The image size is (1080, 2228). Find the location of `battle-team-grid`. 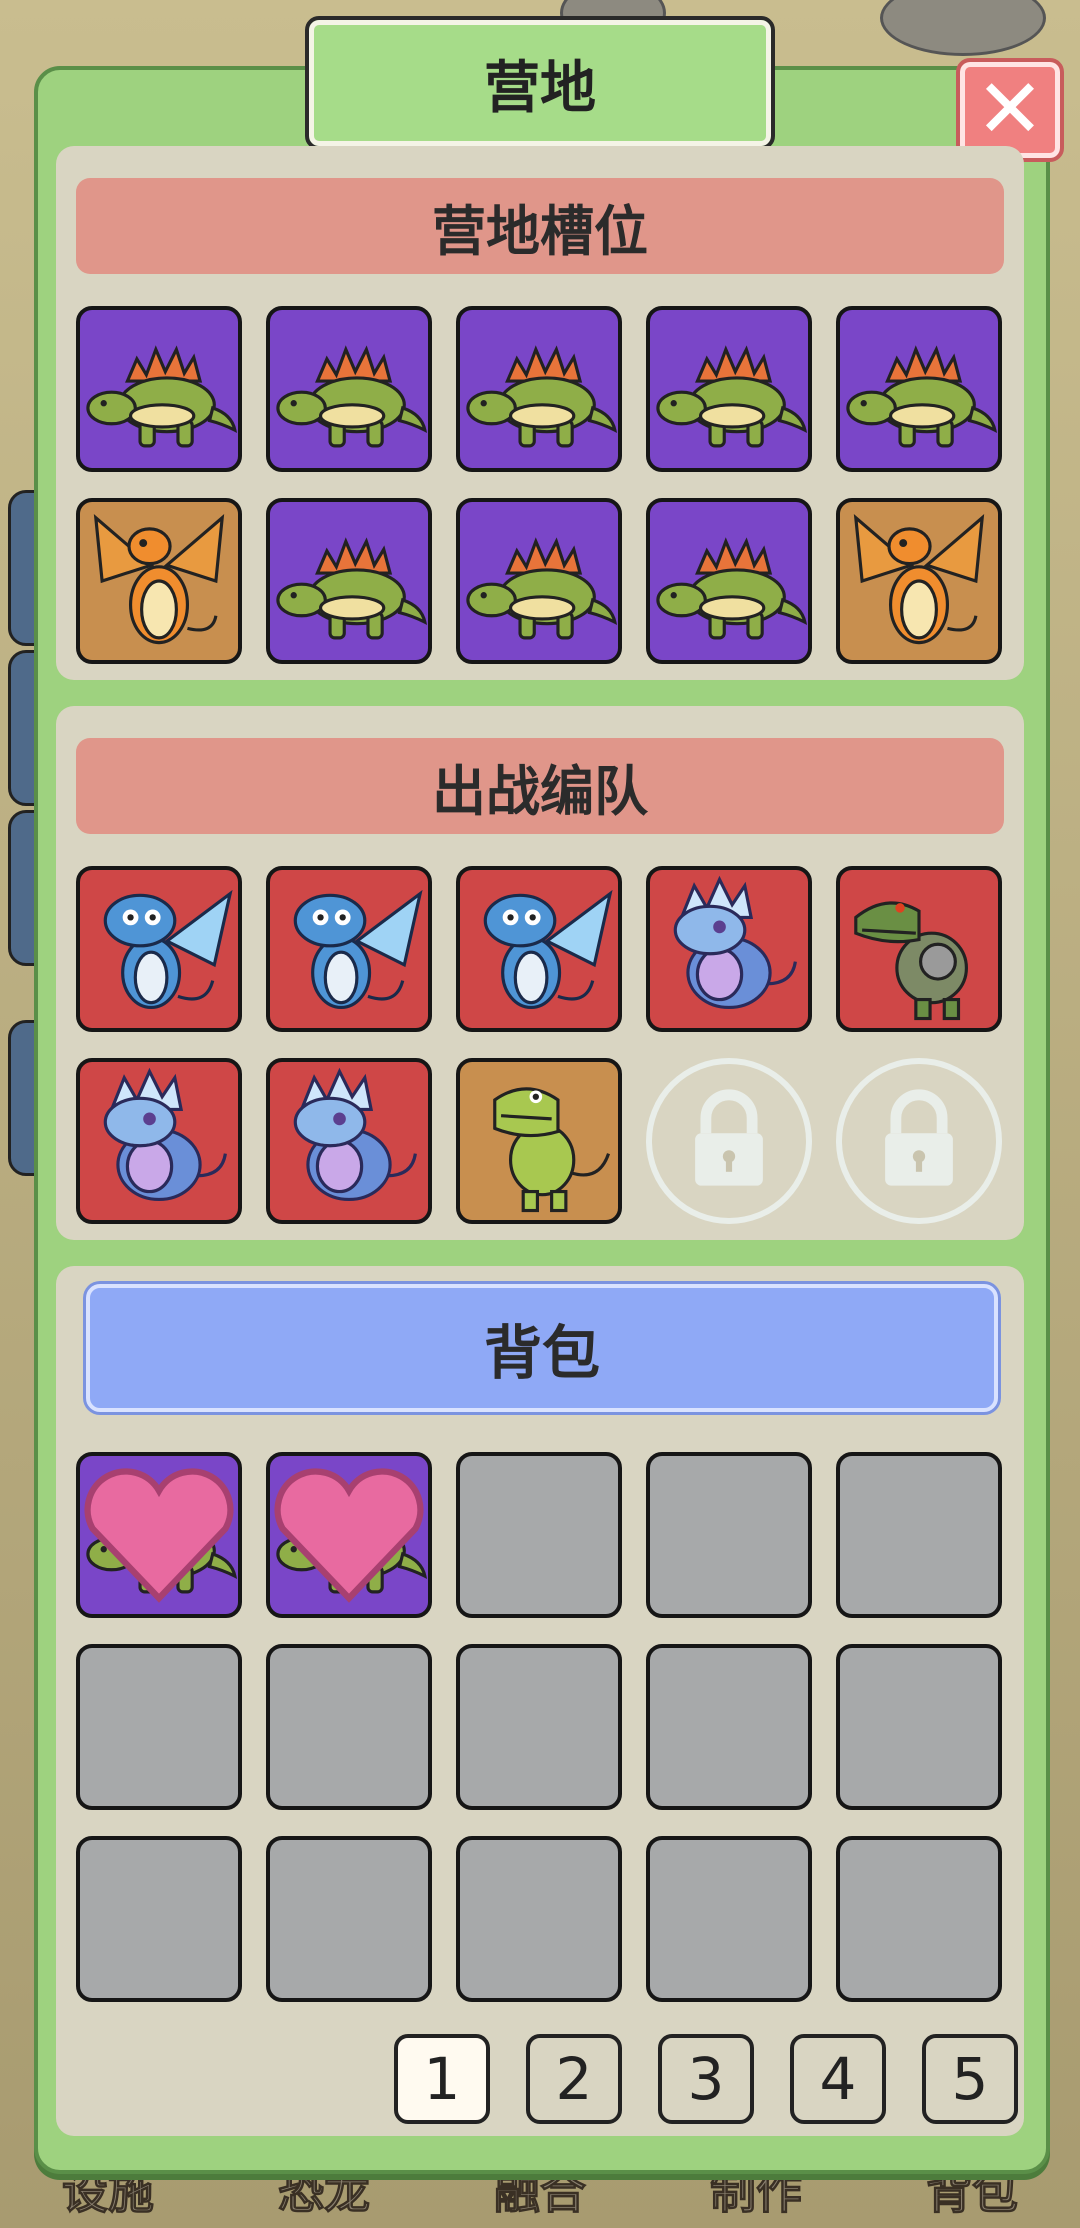

battle-team-grid is located at coordinates (539, 1045).